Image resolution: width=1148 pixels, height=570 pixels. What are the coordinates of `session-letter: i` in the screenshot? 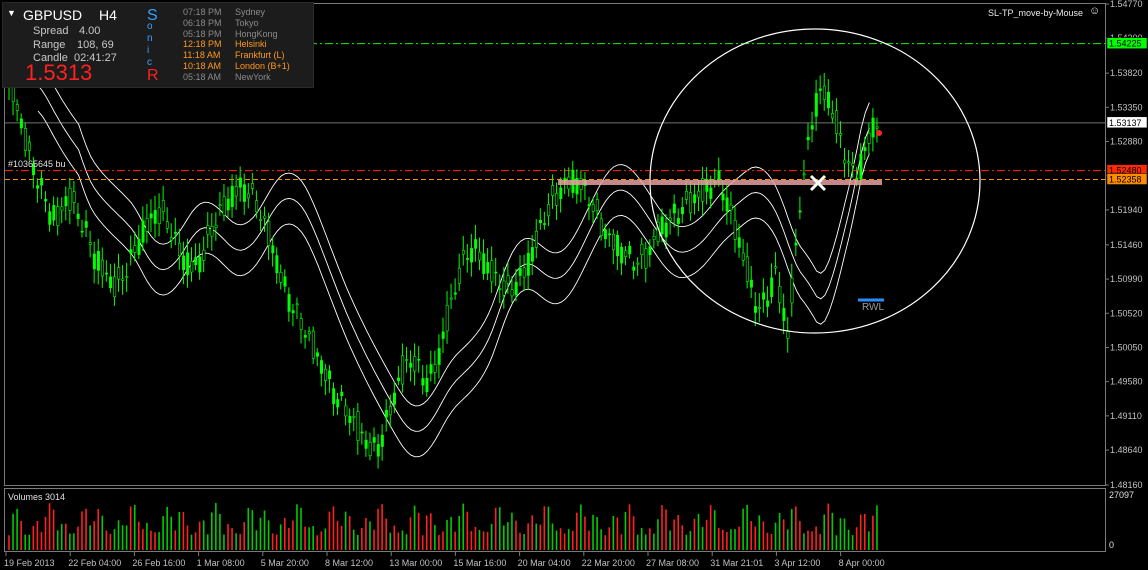 It's located at (148, 50).